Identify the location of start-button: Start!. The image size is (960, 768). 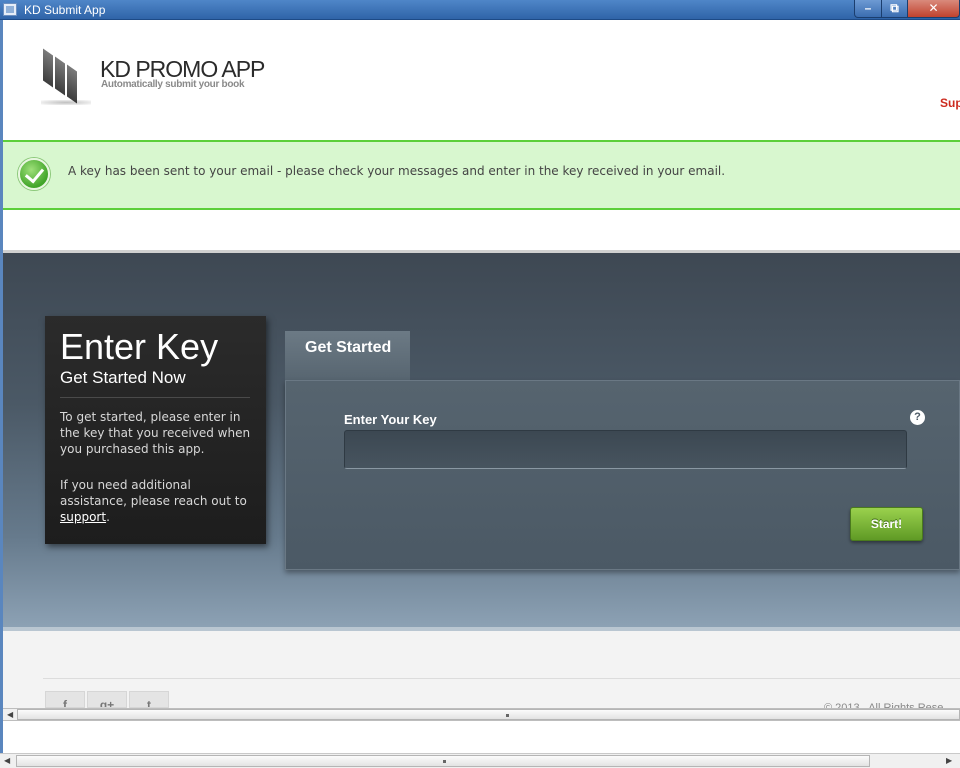
(886, 524).